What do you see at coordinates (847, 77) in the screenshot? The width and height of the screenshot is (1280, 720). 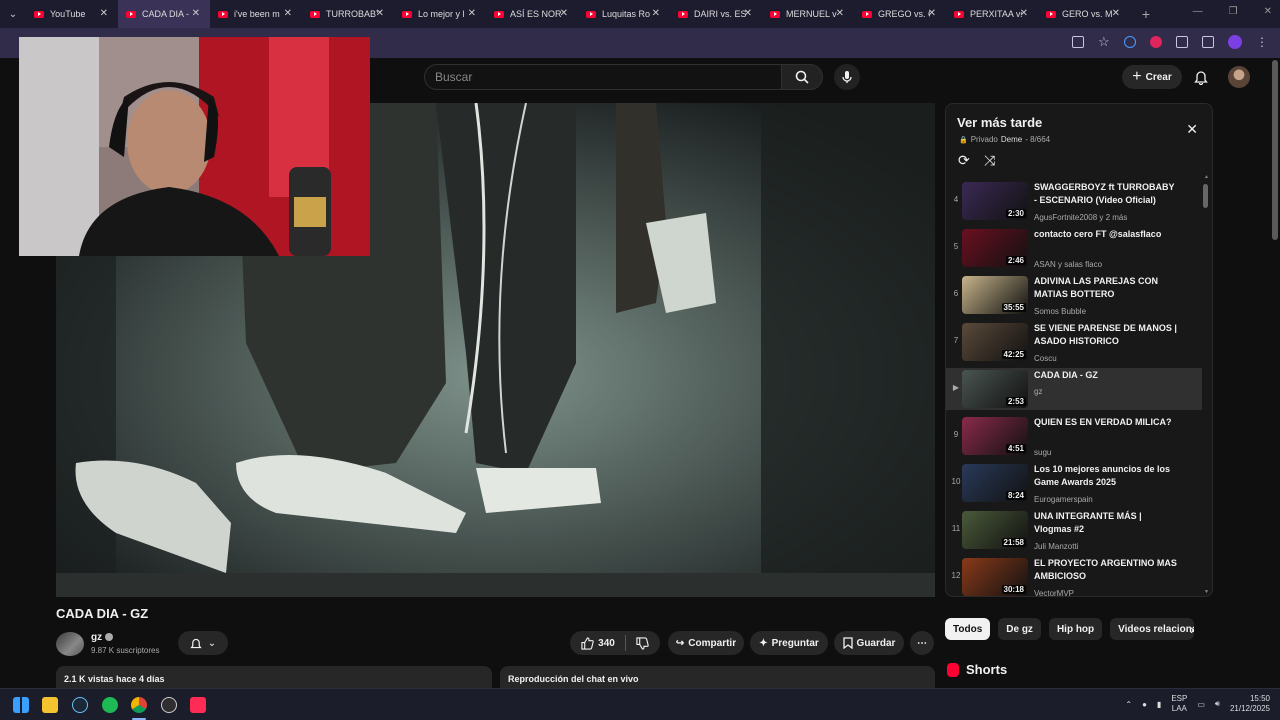 I see `voice-search-button` at bounding box center [847, 77].